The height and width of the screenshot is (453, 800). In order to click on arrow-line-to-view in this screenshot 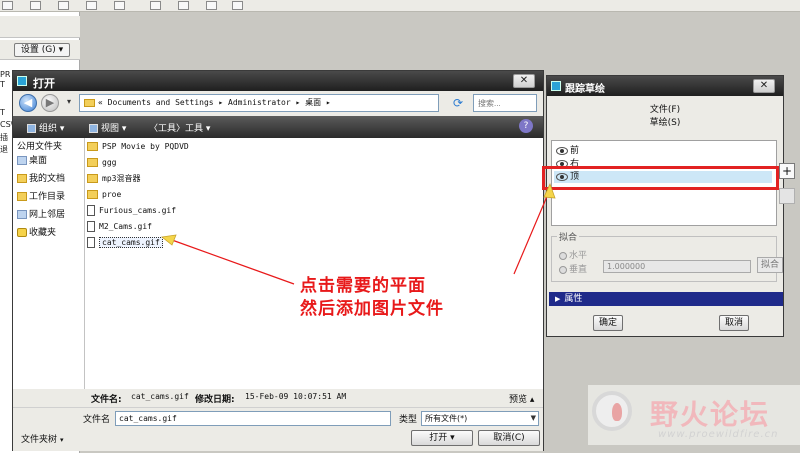, I will do `click(531, 234)`.